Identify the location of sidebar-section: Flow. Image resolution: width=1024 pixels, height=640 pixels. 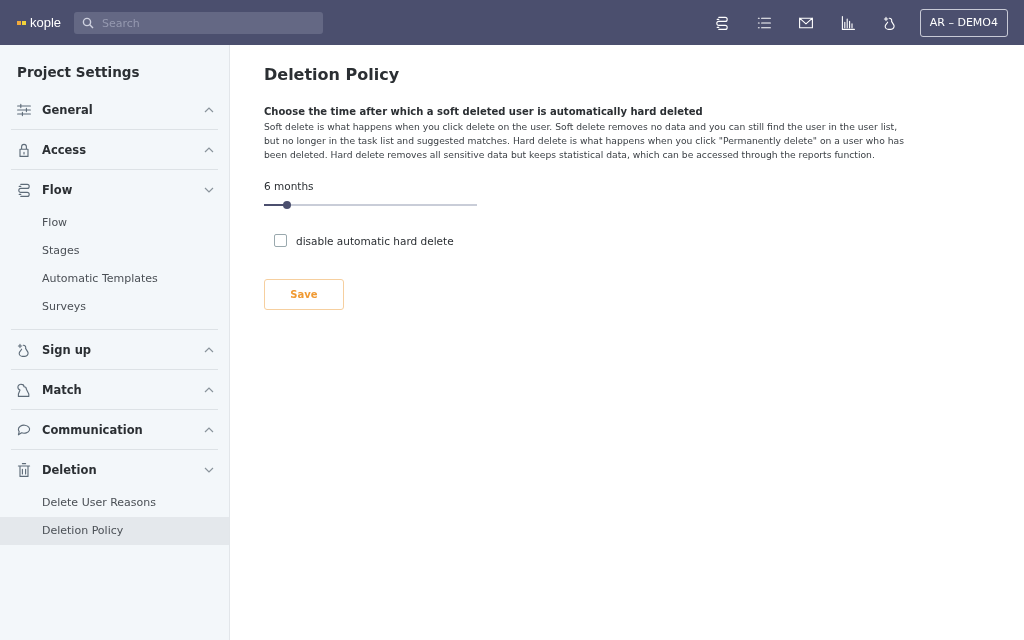
(114, 189).